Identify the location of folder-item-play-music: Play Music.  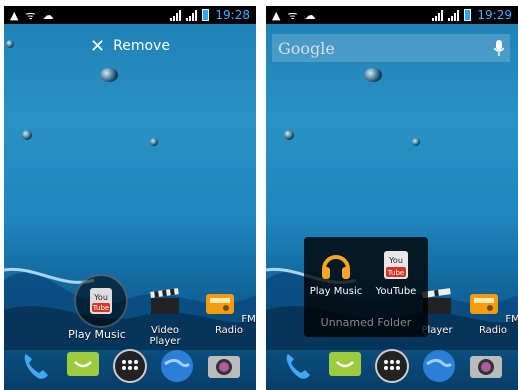
(336, 272).